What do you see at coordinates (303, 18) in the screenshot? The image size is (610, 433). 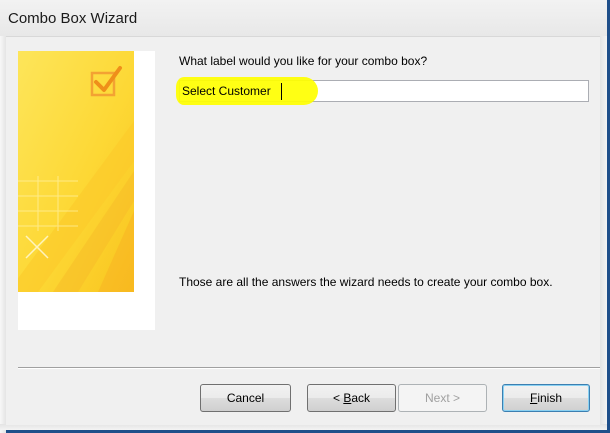 I see `title-bar: Combo Box Wizard` at bounding box center [303, 18].